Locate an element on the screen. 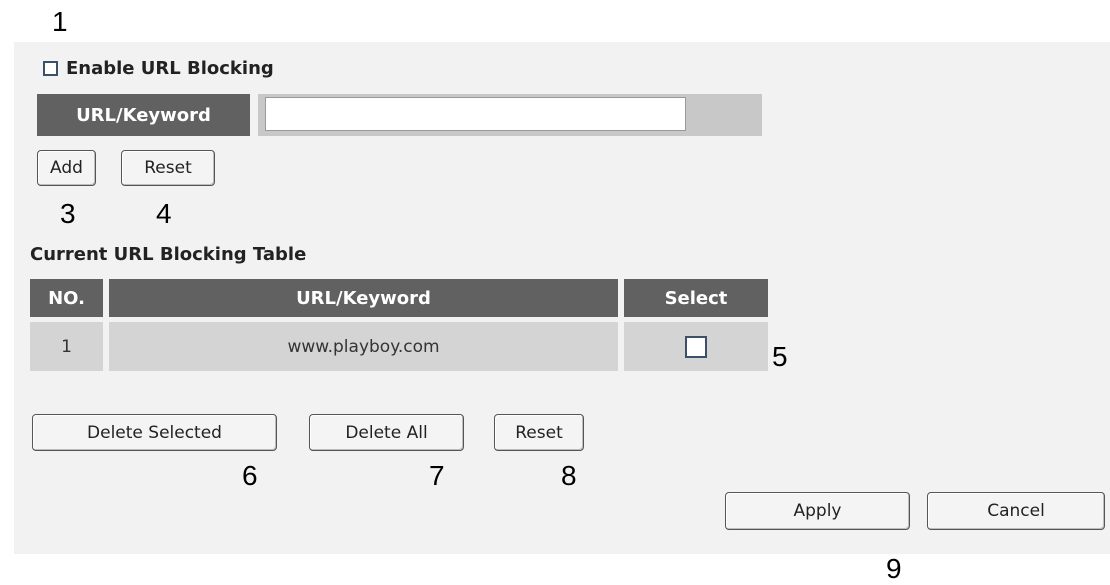 The image size is (1110, 585). url-keyword-input is located at coordinates (475, 114).